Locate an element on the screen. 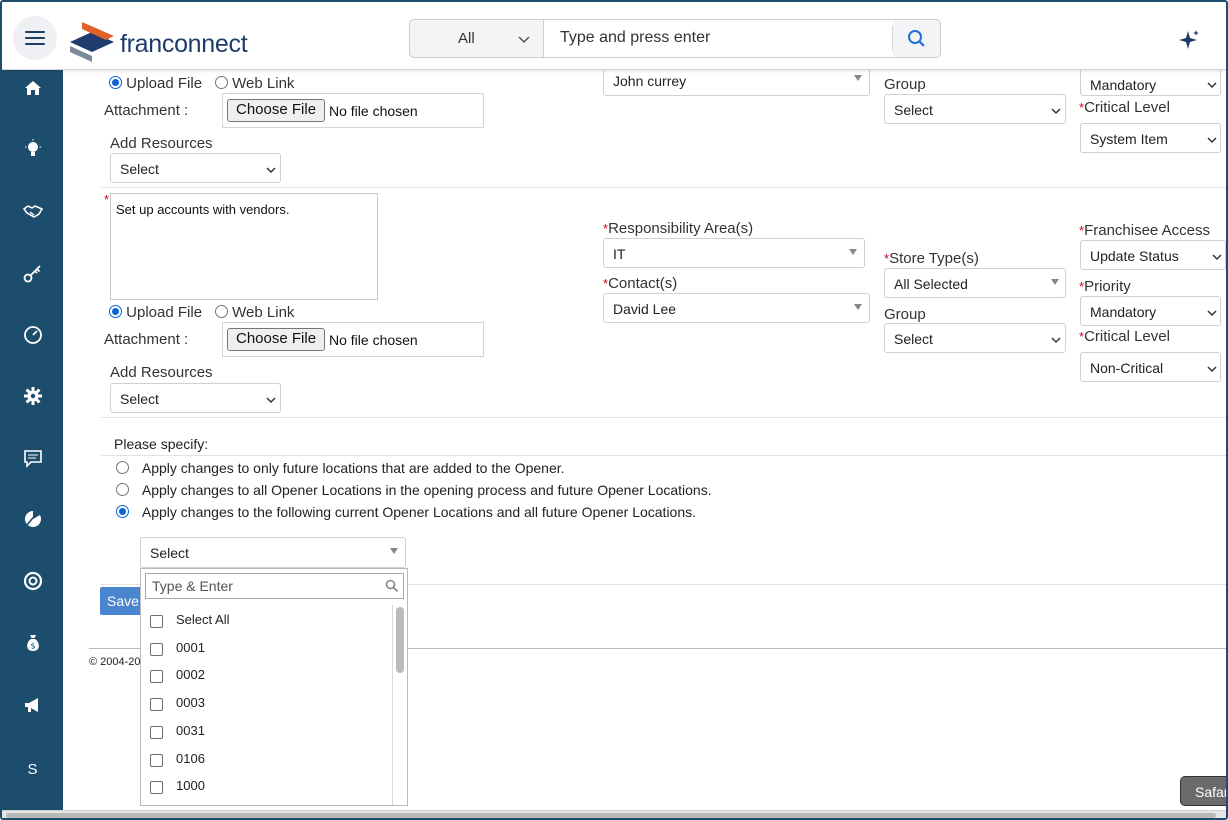 The image size is (1228, 820). sidebar-item-settings is located at coordinates (32, 396).